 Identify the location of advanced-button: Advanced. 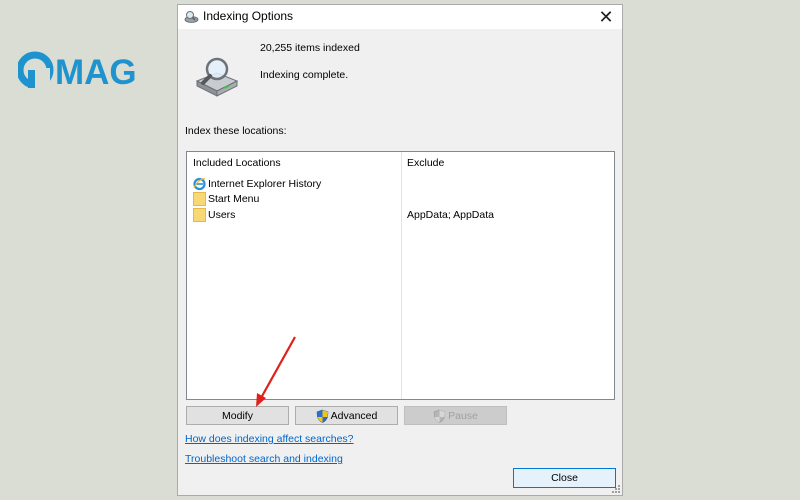
(346, 415).